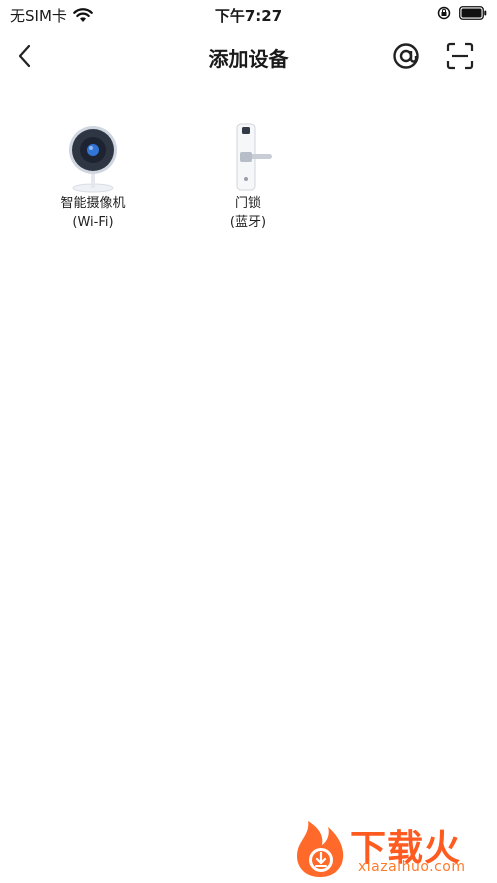  What do you see at coordinates (248, 222) in the screenshot?
I see `device-sub: (蓝牙)` at bounding box center [248, 222].